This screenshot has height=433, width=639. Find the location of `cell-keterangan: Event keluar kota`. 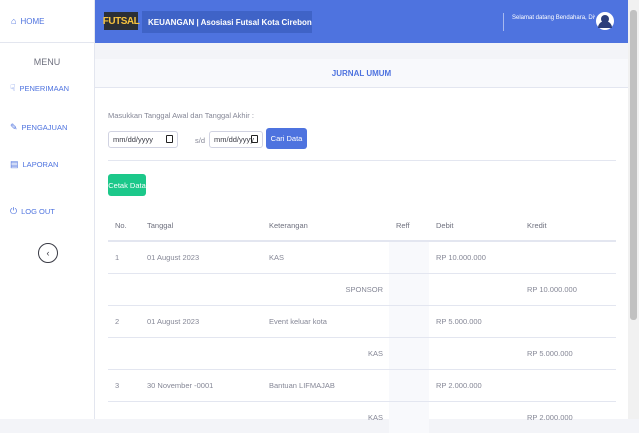

cell-keterangan: Event keluar kota is located at coordinates (298, 321).